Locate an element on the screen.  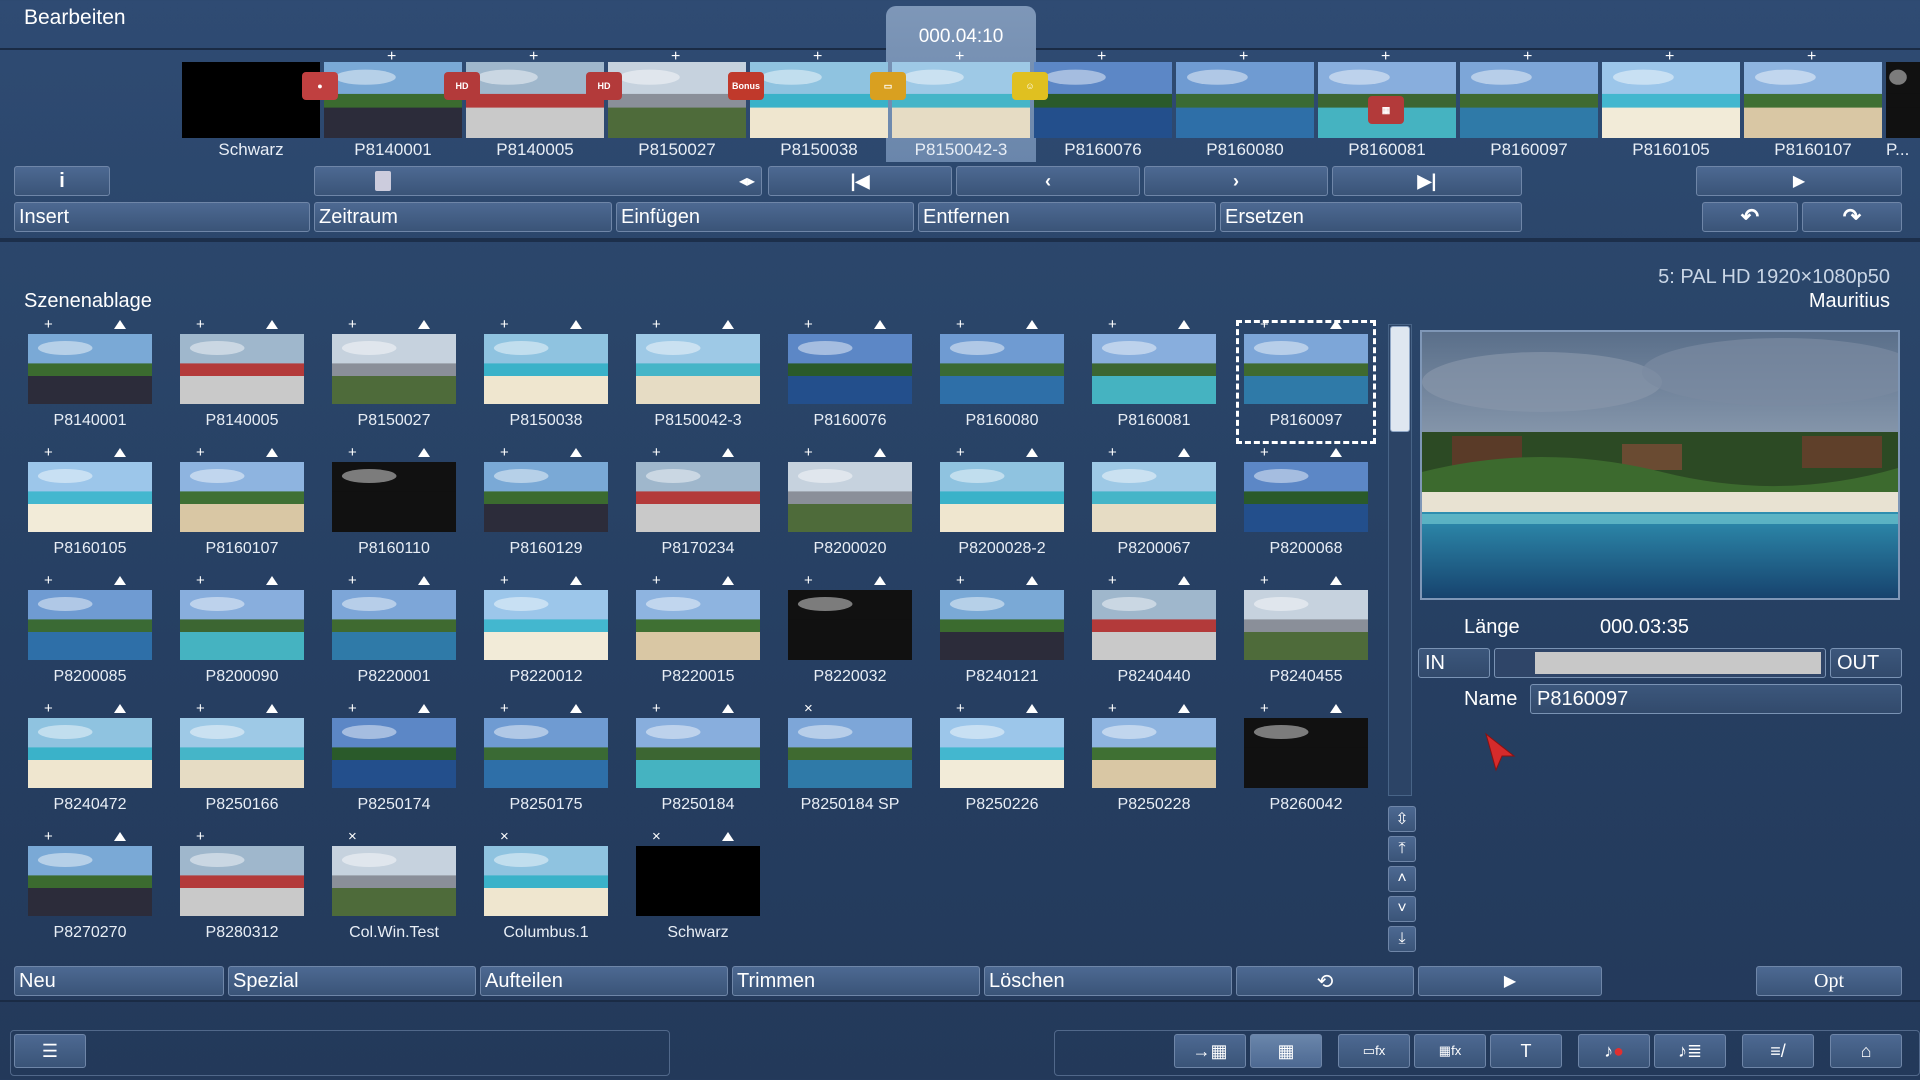
scene-tile: + P8220032 is located at coordinates (850, 636).